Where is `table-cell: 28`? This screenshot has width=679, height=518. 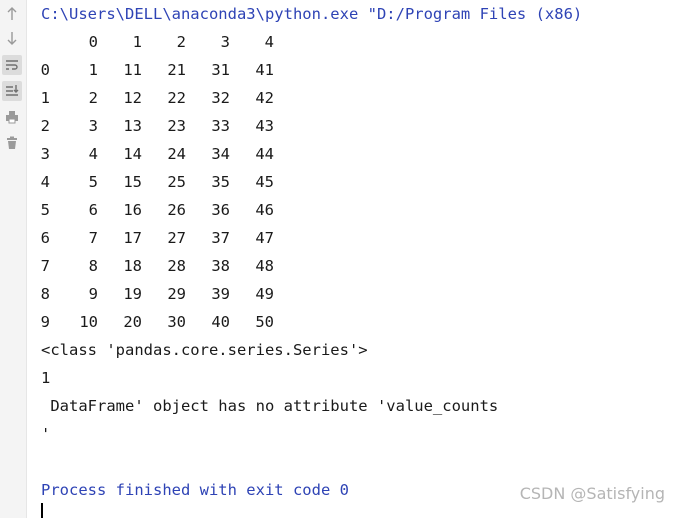 table-cell: 28 is located at coordinates (176, 266).